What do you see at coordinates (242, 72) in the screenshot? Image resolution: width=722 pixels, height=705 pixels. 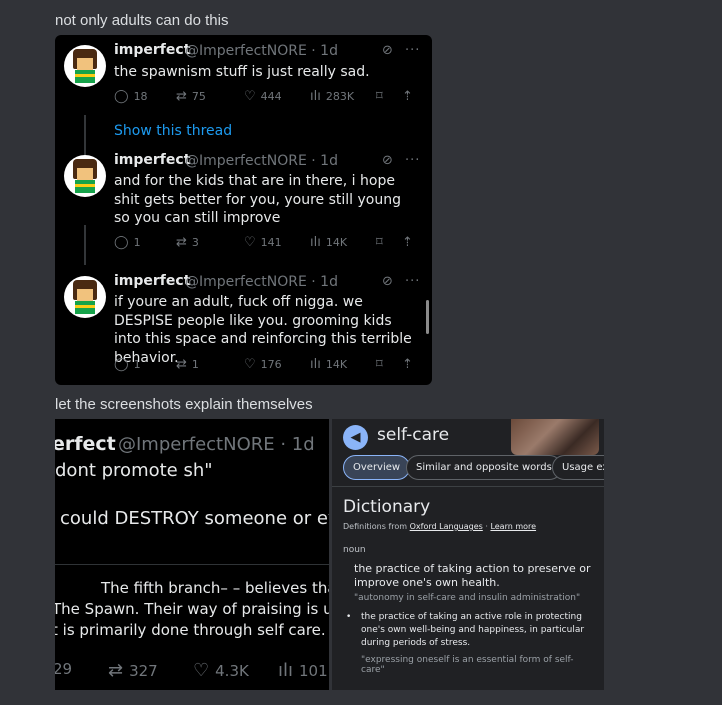 I see `tweet-text: the spawnism stuff is just really sad.` at bounding box center [242, 72].